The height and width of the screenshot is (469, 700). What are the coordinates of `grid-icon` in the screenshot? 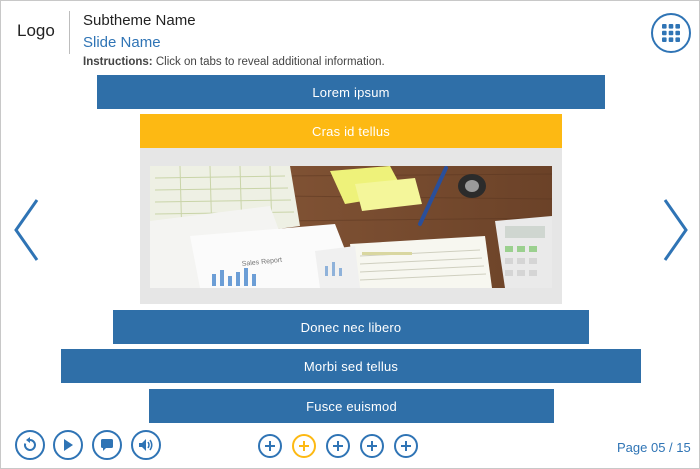 It's located at (671, 33).